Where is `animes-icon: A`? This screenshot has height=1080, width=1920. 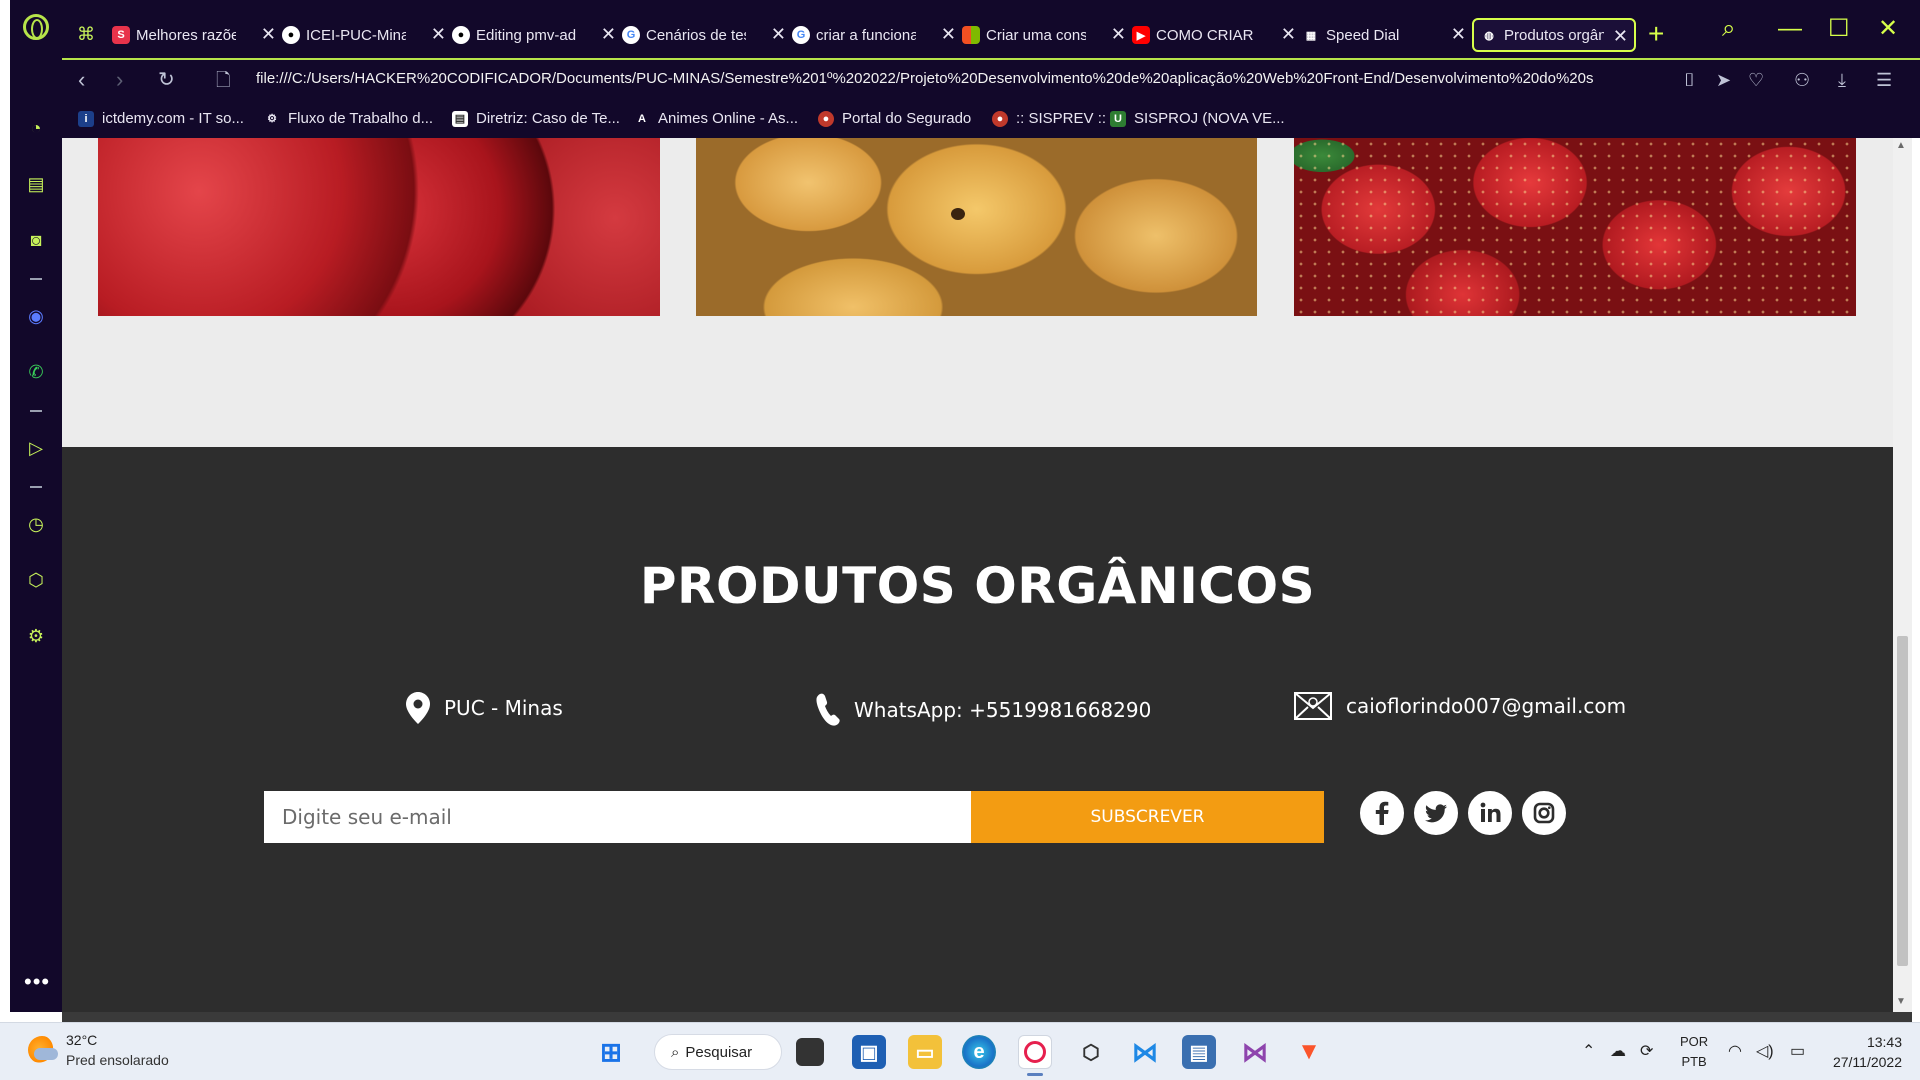 animes-icon: A is located at coordinates (642, 118).